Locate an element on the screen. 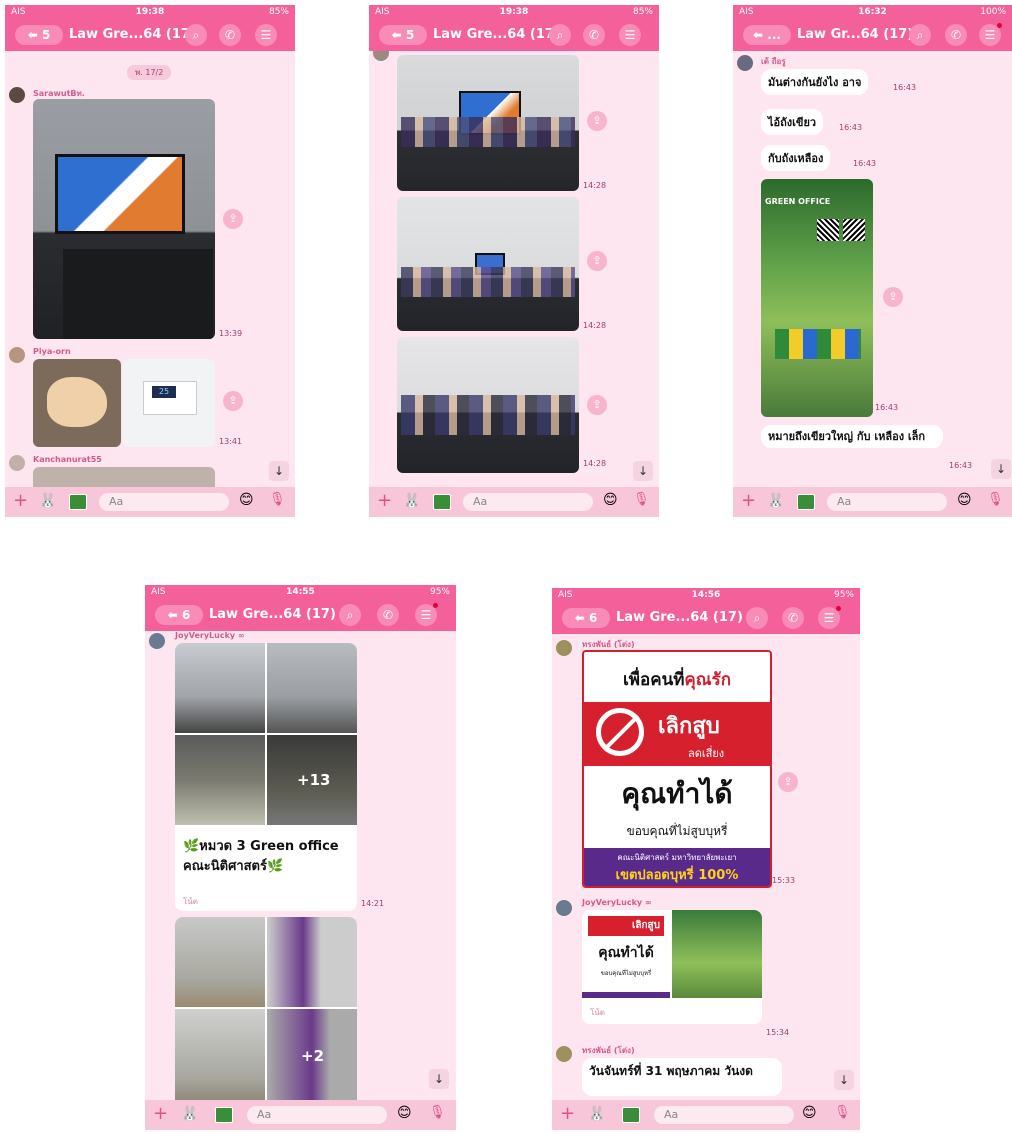 The width and height of the screenshot is (1012, 1133). status-time: 19:38 is located at coordinates (150, 12).